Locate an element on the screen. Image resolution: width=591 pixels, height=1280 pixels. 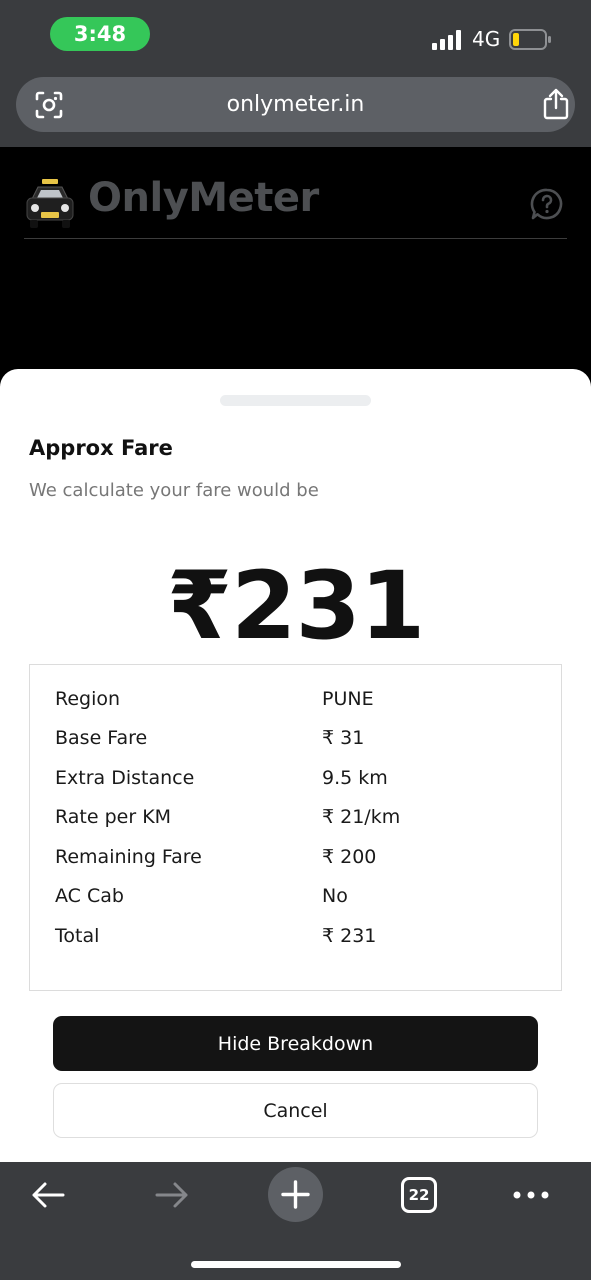
breakdown-label: Rate per KM is located at coordinates (113, 817).